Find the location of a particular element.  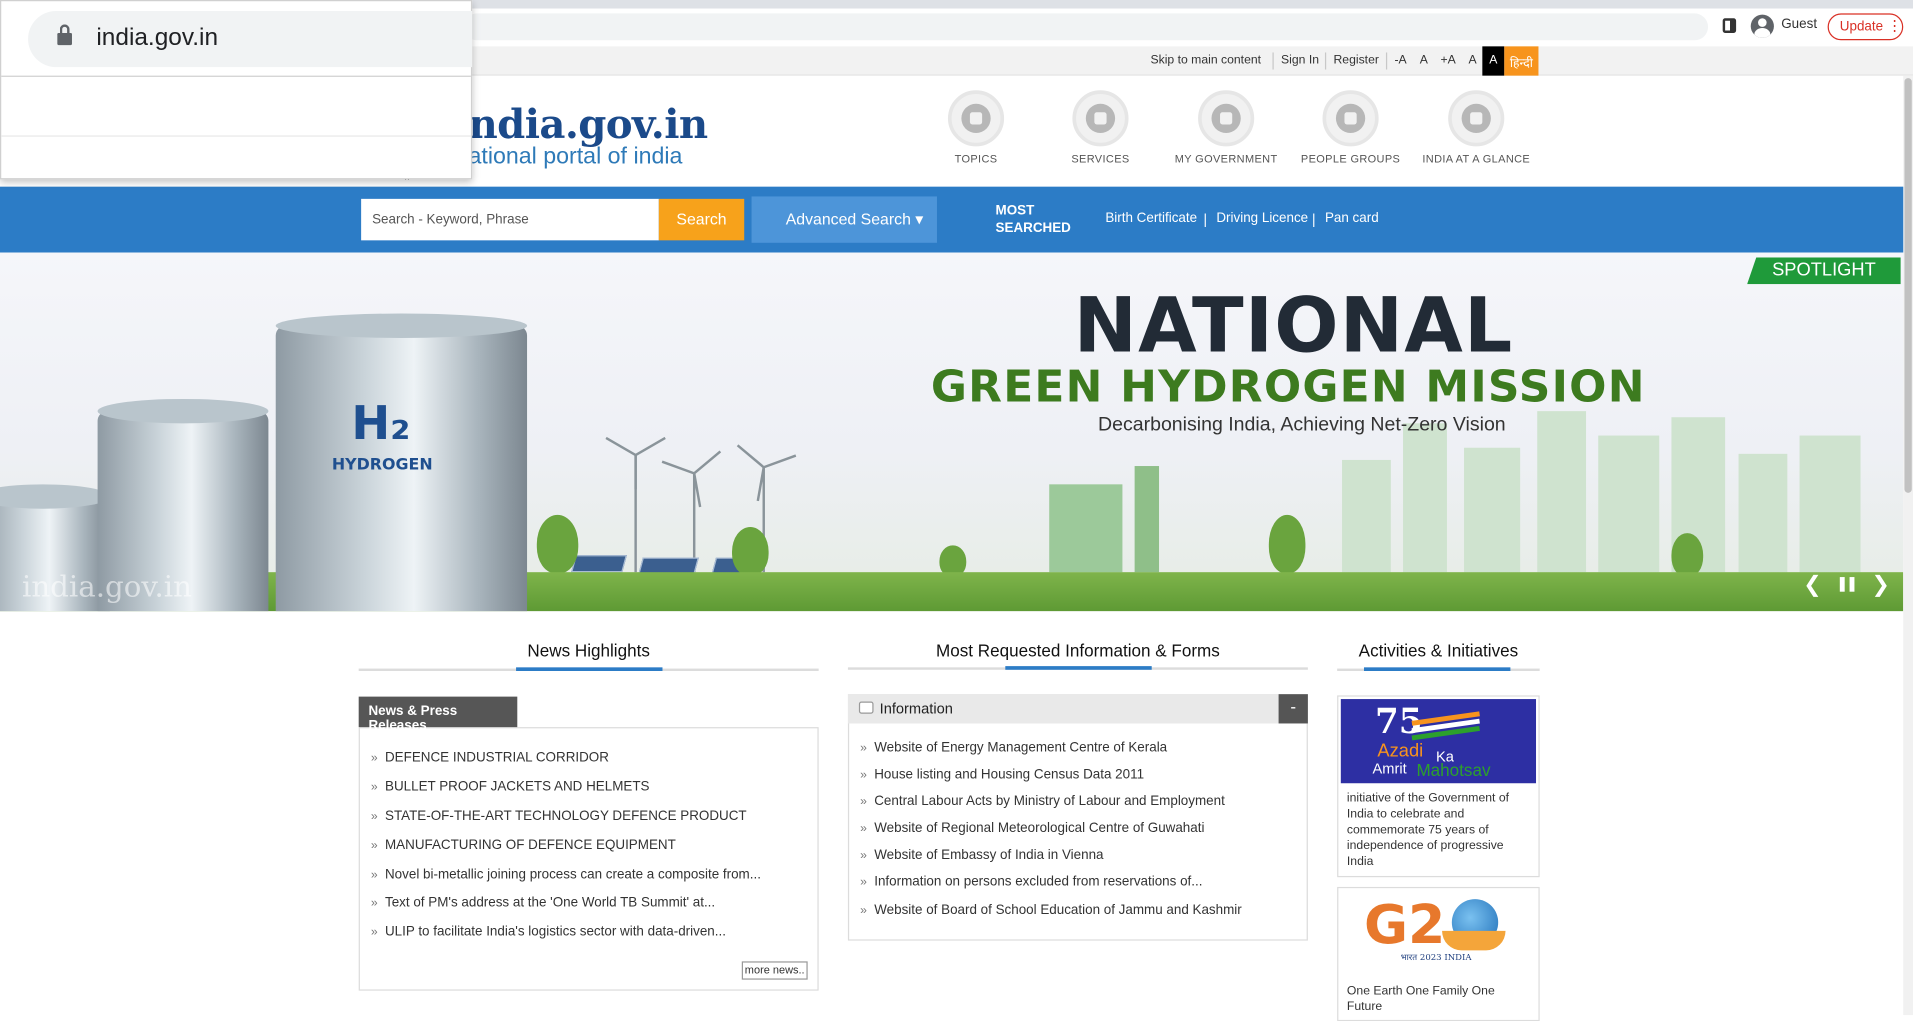

banner-subtitle: GREEN HYDROGEN MISSION is located at coordinates (1288, 387).